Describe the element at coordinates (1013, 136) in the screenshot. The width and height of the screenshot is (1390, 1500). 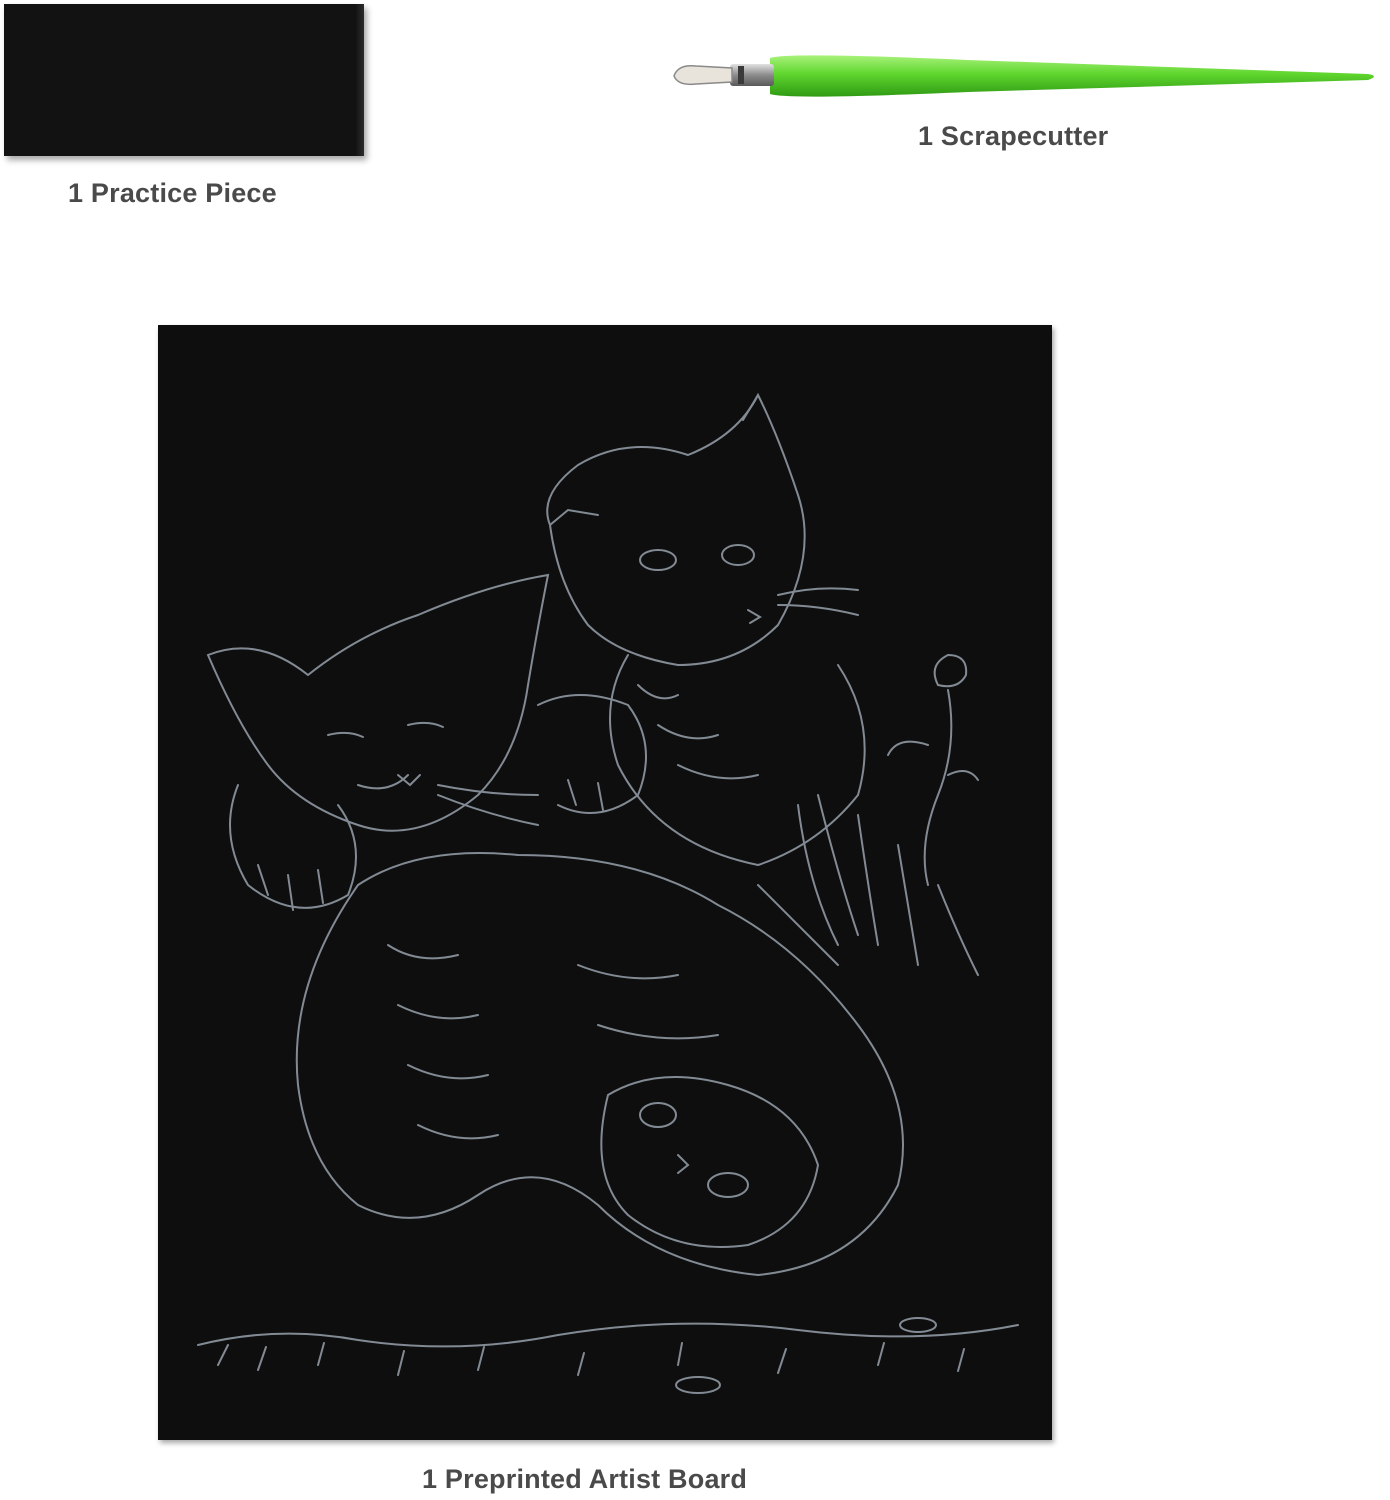
I see `scrapecutter-label: 1 Scrapecutter` at that location.